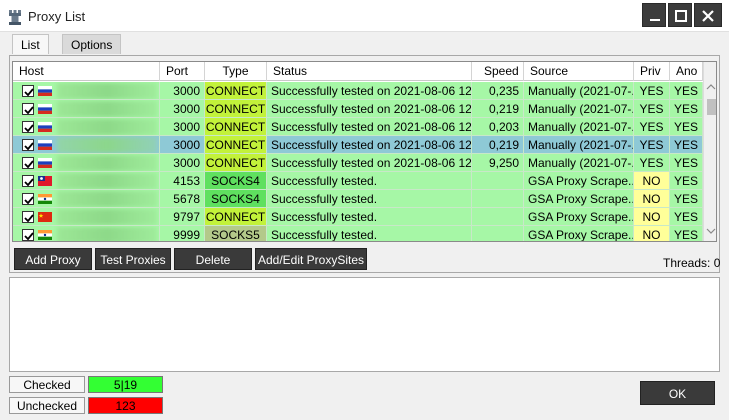  Describe the element at coordinates (498, 127) in the screenshot. I see `speed-cell: 0,203` at that location.